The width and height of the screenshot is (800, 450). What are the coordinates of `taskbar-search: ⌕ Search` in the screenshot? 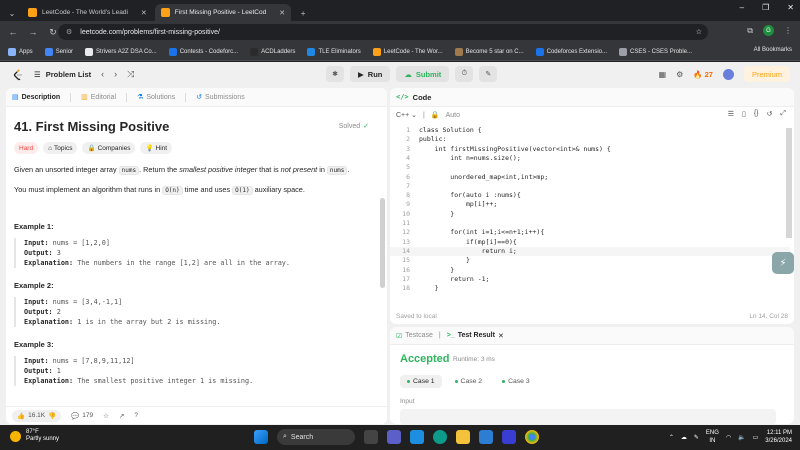 It's located at (316, 437).